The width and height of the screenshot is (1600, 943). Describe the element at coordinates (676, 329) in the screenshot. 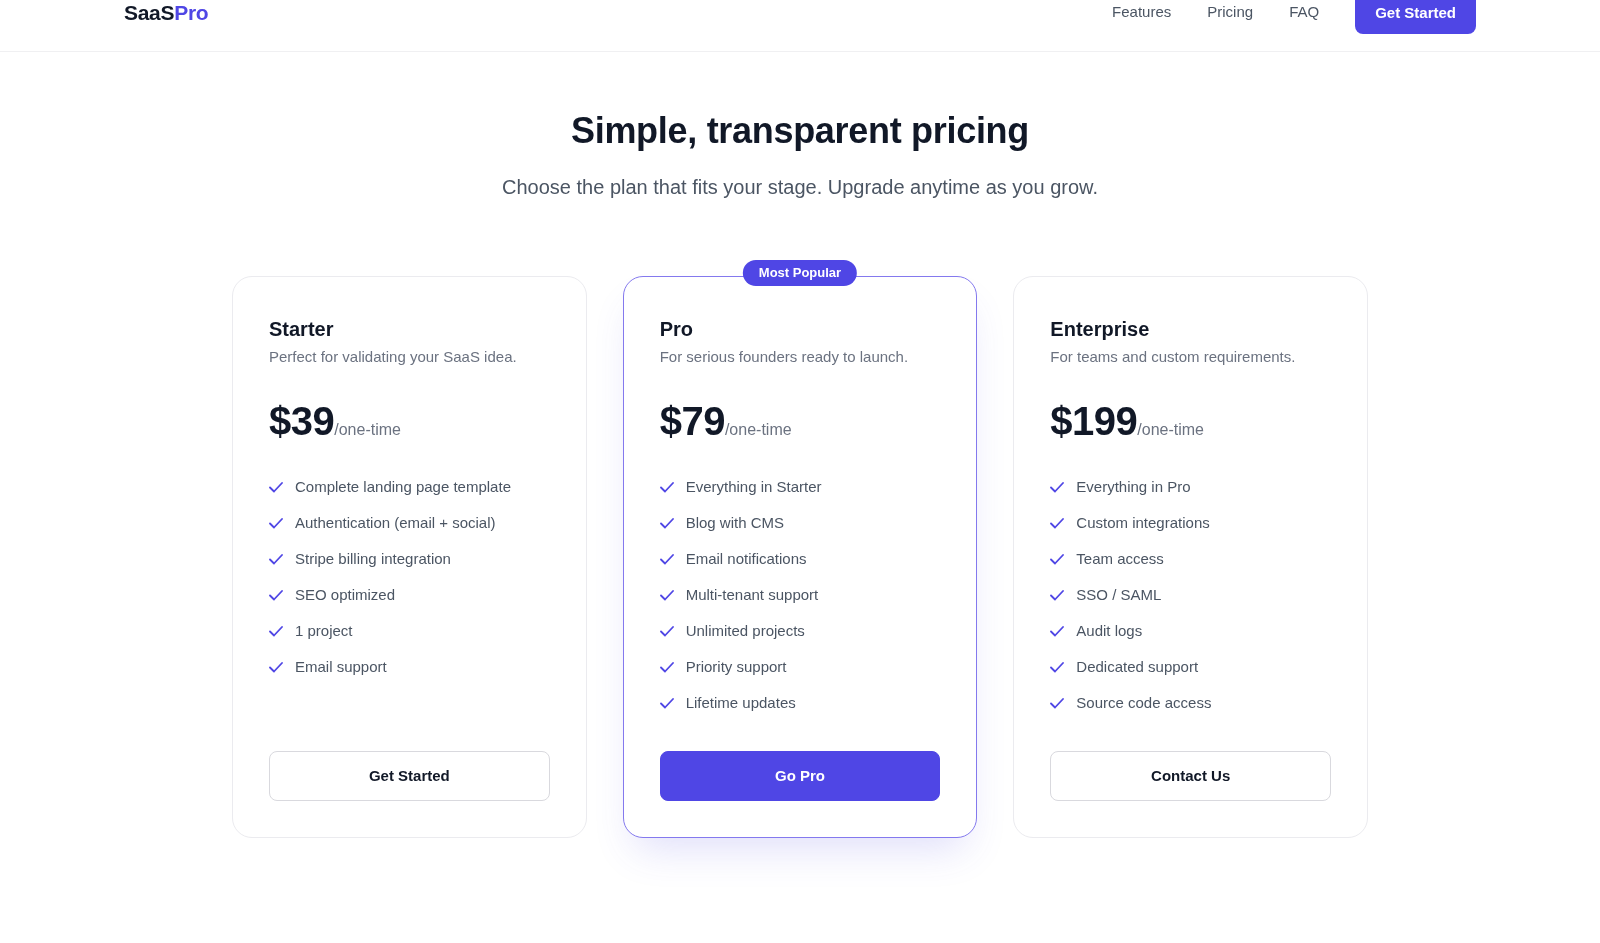

I see `plan-name: Pro` at that location.